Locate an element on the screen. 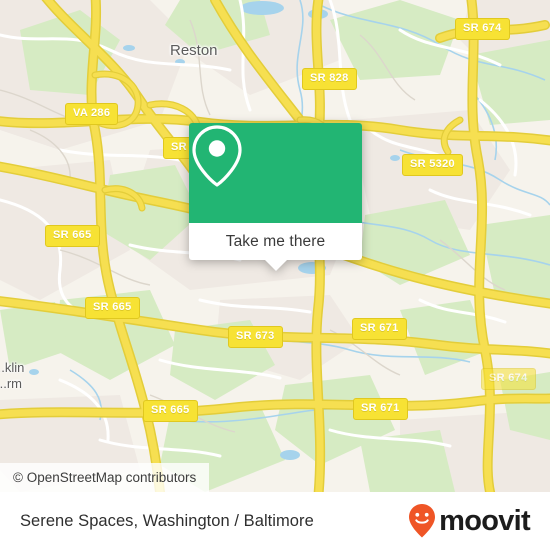 The image size is (550, 550). road-shield: SR 673 is located at coordinates (255, 337).